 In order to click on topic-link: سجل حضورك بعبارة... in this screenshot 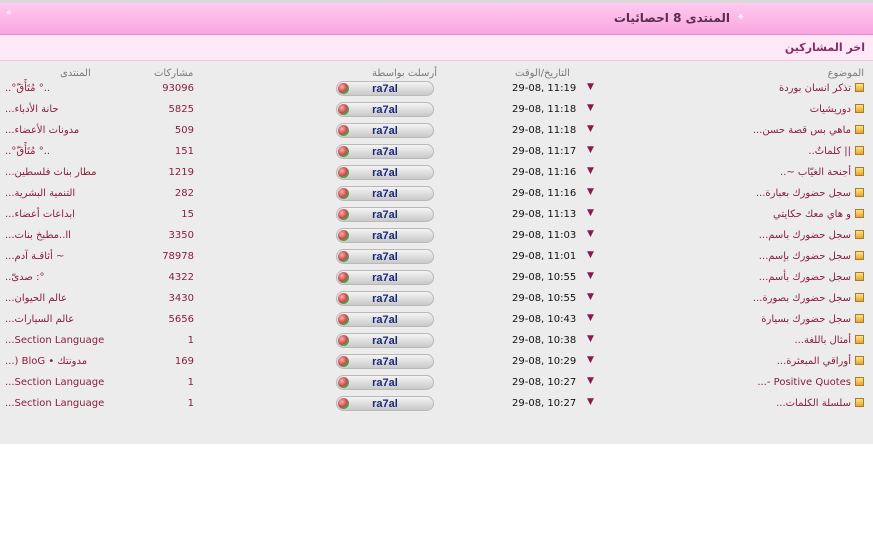, I will do `click(803, 193)`.